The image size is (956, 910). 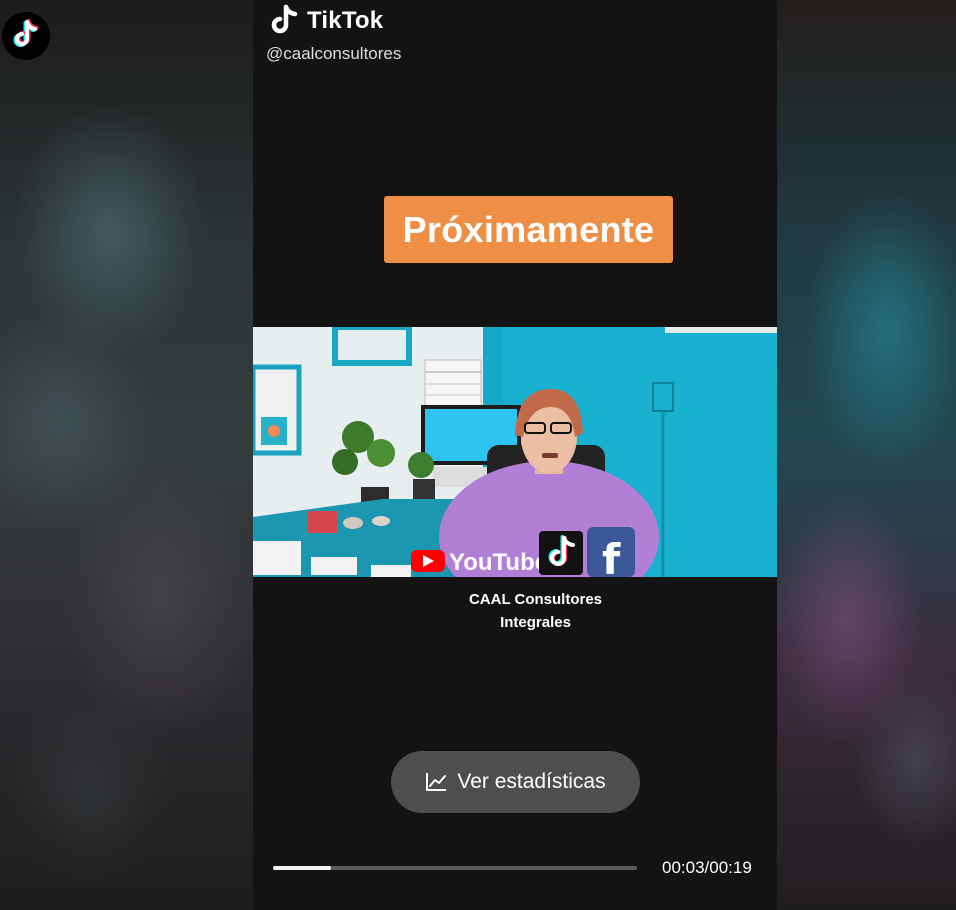 What do you see at coordinates (611, 556) in the screenshot?
I see `svg-text: f` at bounding box center [611, 556].